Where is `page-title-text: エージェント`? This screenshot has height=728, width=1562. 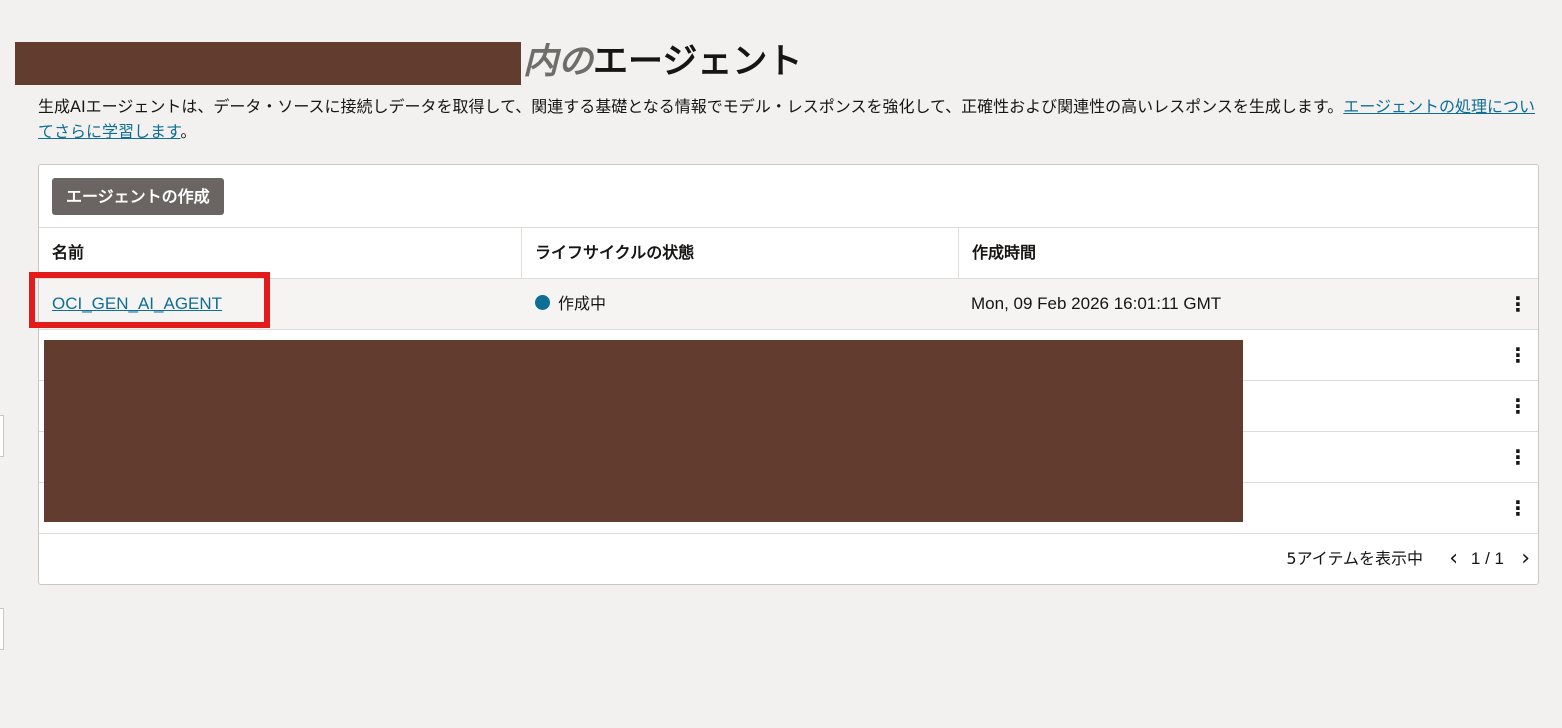 page-title-text: エージェント is located at coordinates (698, 62).